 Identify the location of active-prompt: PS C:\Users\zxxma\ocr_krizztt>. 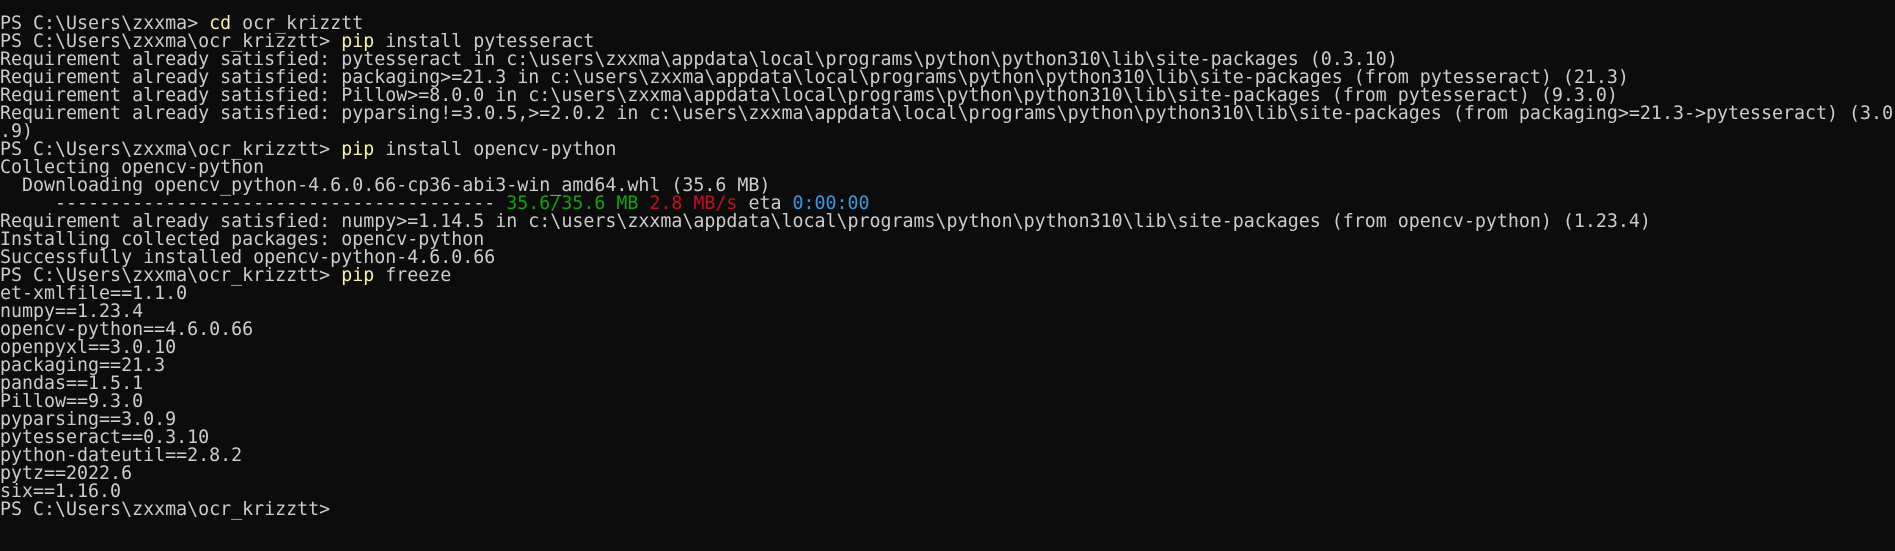
(947, 509).